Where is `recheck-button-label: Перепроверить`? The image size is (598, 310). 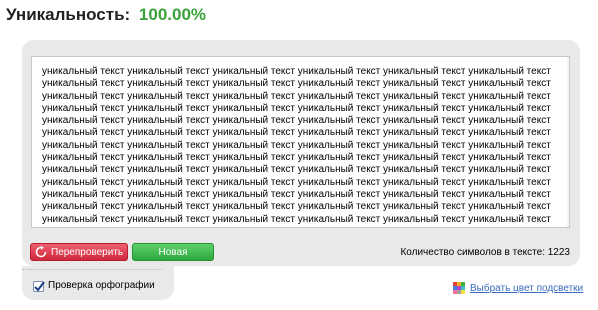 recheck-button-label: Перепроверить is located at coordinates (87, 252).